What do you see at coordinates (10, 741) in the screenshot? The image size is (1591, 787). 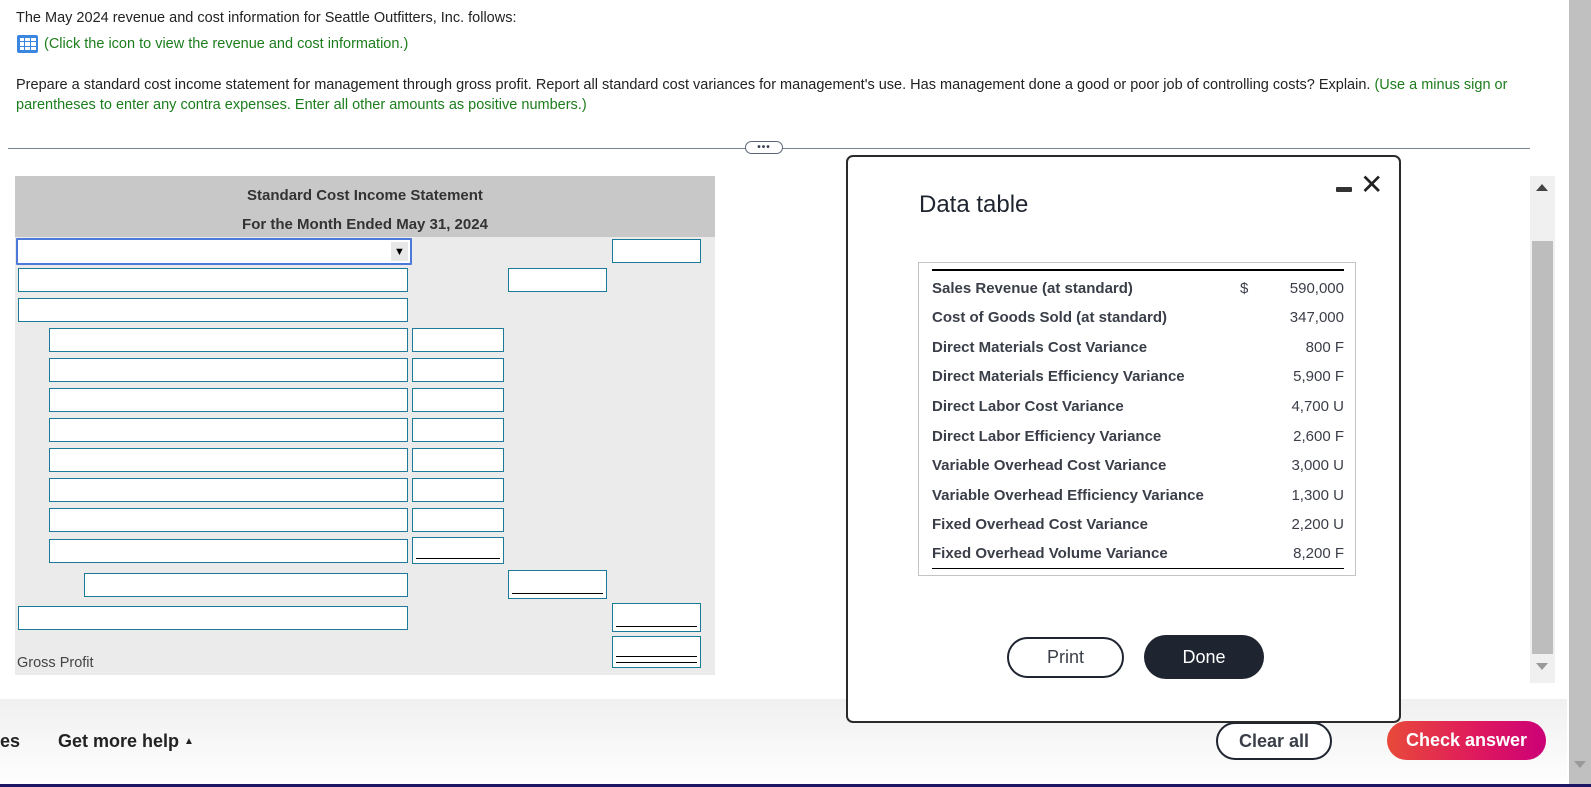 I see `footer-partial-link: es` at bounding box center [10, 741].